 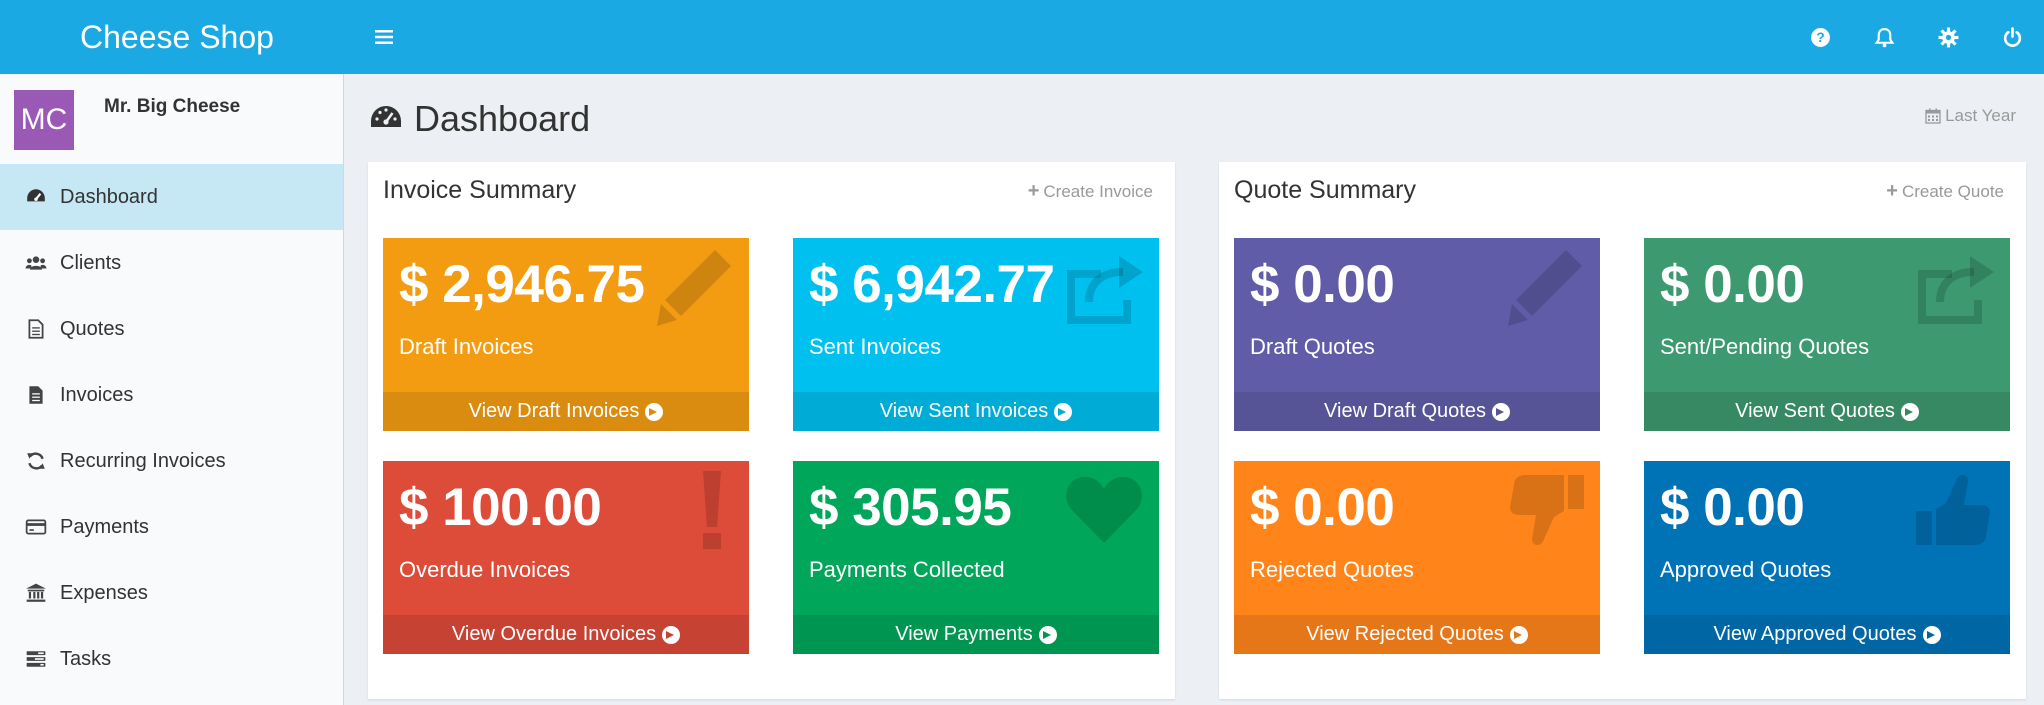 I want to click on thumbs-up-icon, so click(x=1953, y=510).